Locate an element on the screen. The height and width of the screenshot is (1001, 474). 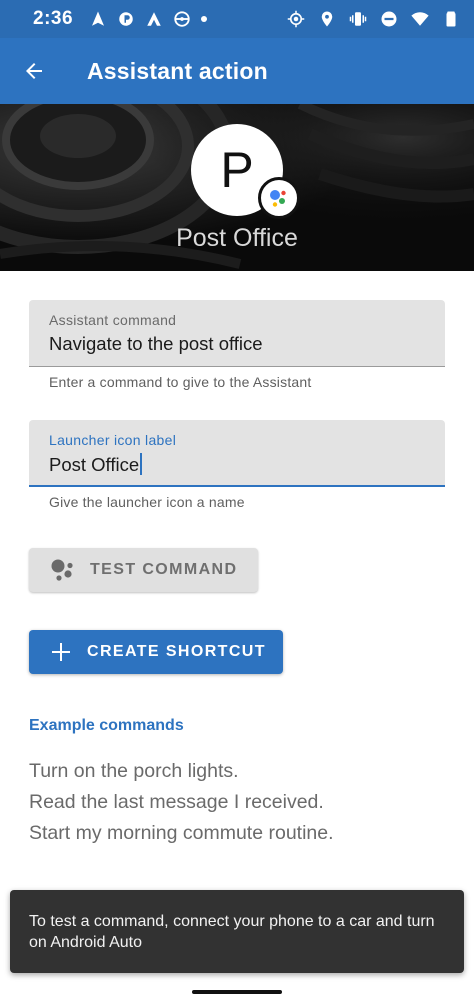
do-not-disturb-icon is located at coordinates (389, 19).